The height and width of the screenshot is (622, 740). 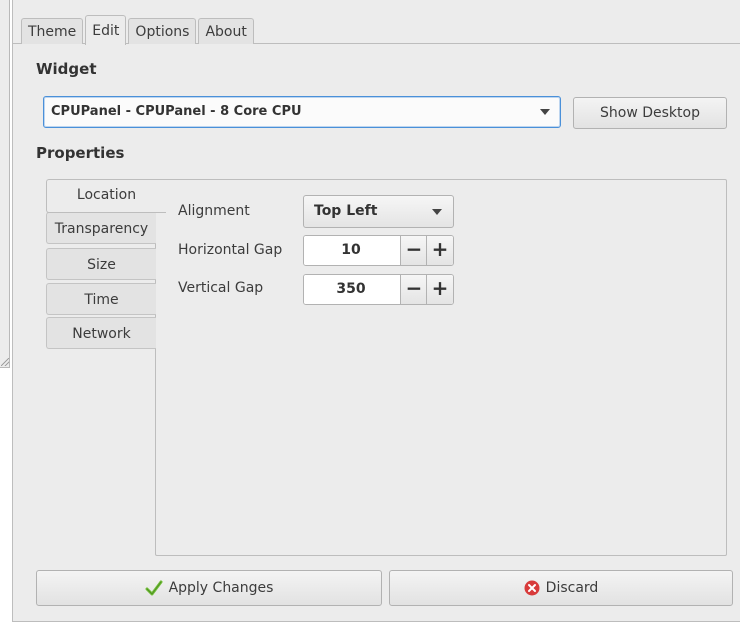 What do you see at coordinates (439, 250) in the screenshot?
I see `horizontal-gap-increment-button: +` at bounding box center [439, 250].